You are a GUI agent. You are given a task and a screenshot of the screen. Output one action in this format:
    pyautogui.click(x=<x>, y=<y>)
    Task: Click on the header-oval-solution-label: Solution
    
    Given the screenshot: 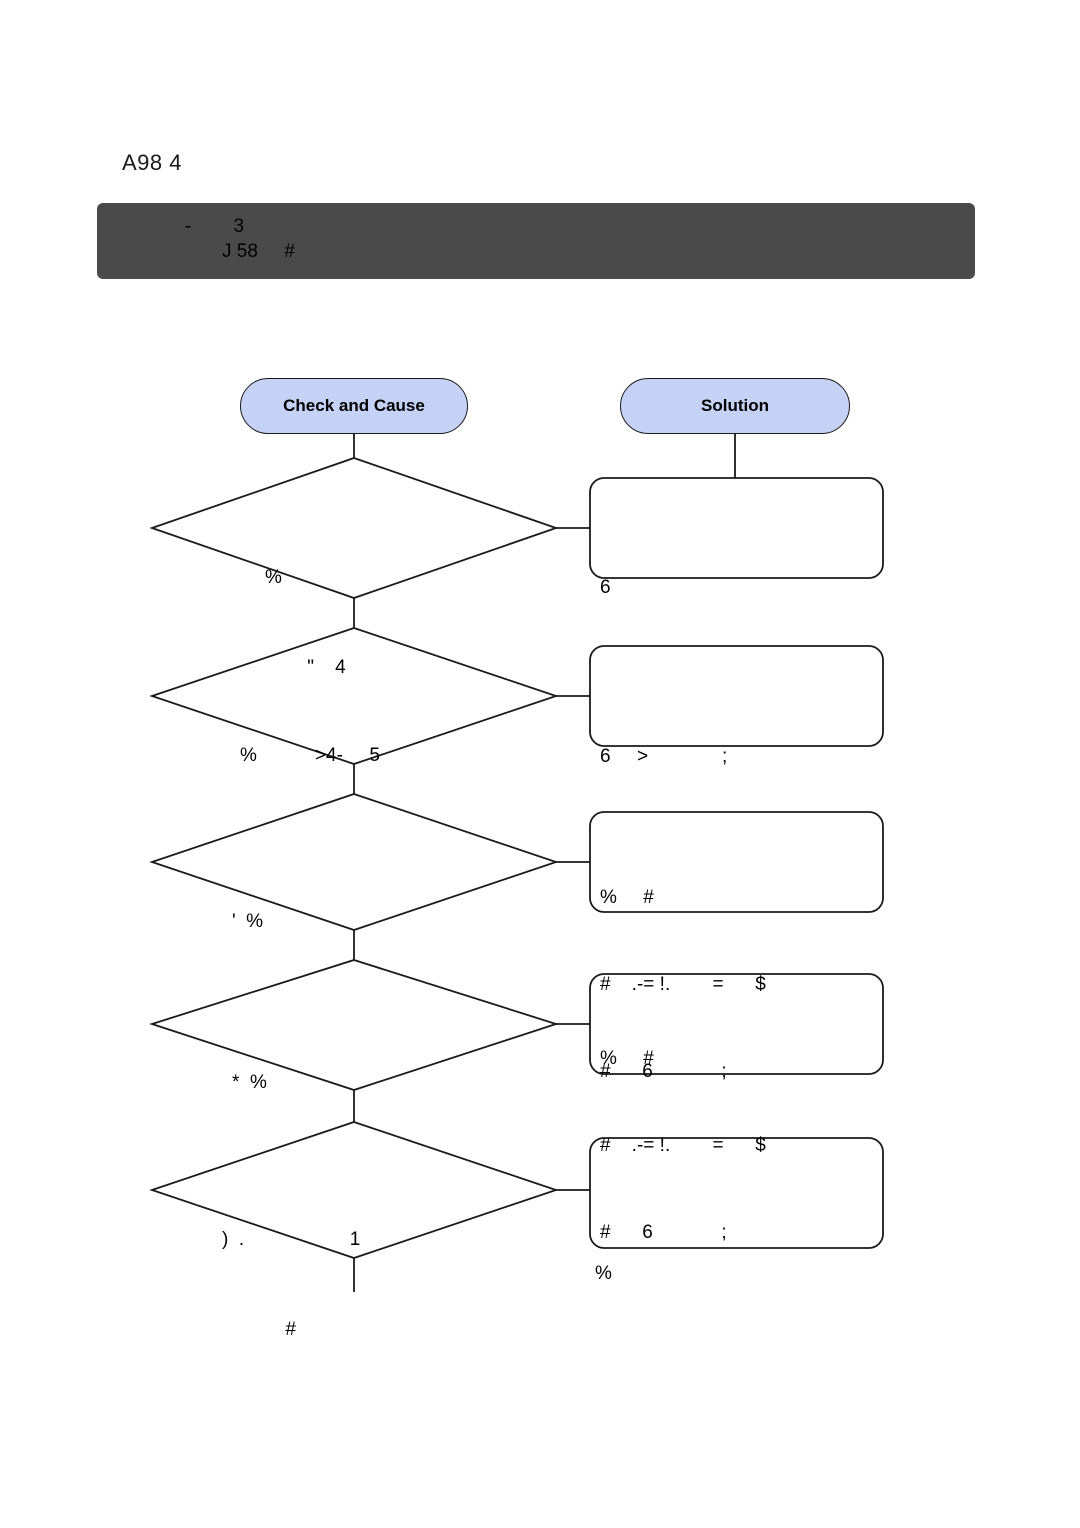 What is the action you would take?
    pyautogui.click(x=735, y=405)
    